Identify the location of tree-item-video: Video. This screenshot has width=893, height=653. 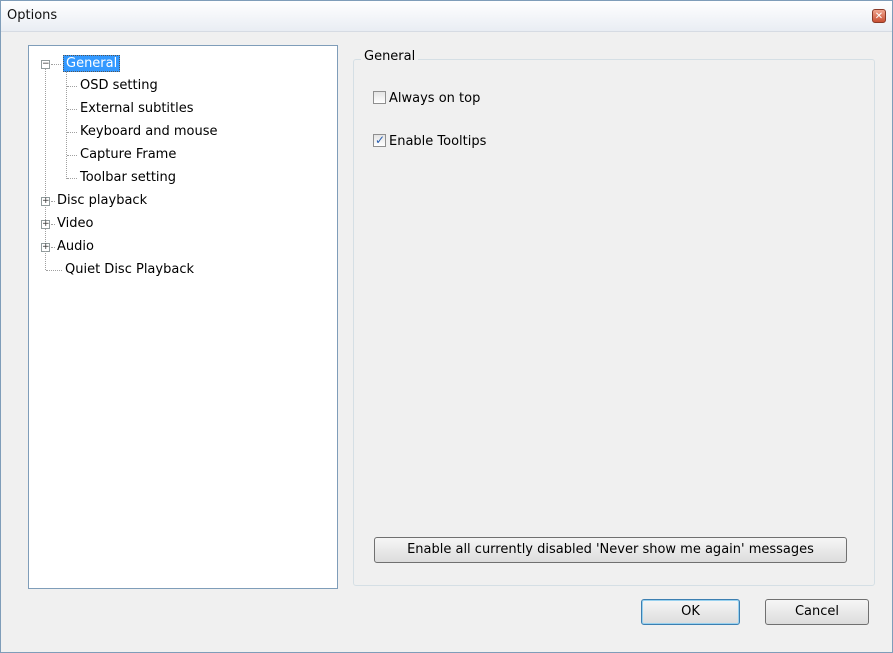
(75, 224).